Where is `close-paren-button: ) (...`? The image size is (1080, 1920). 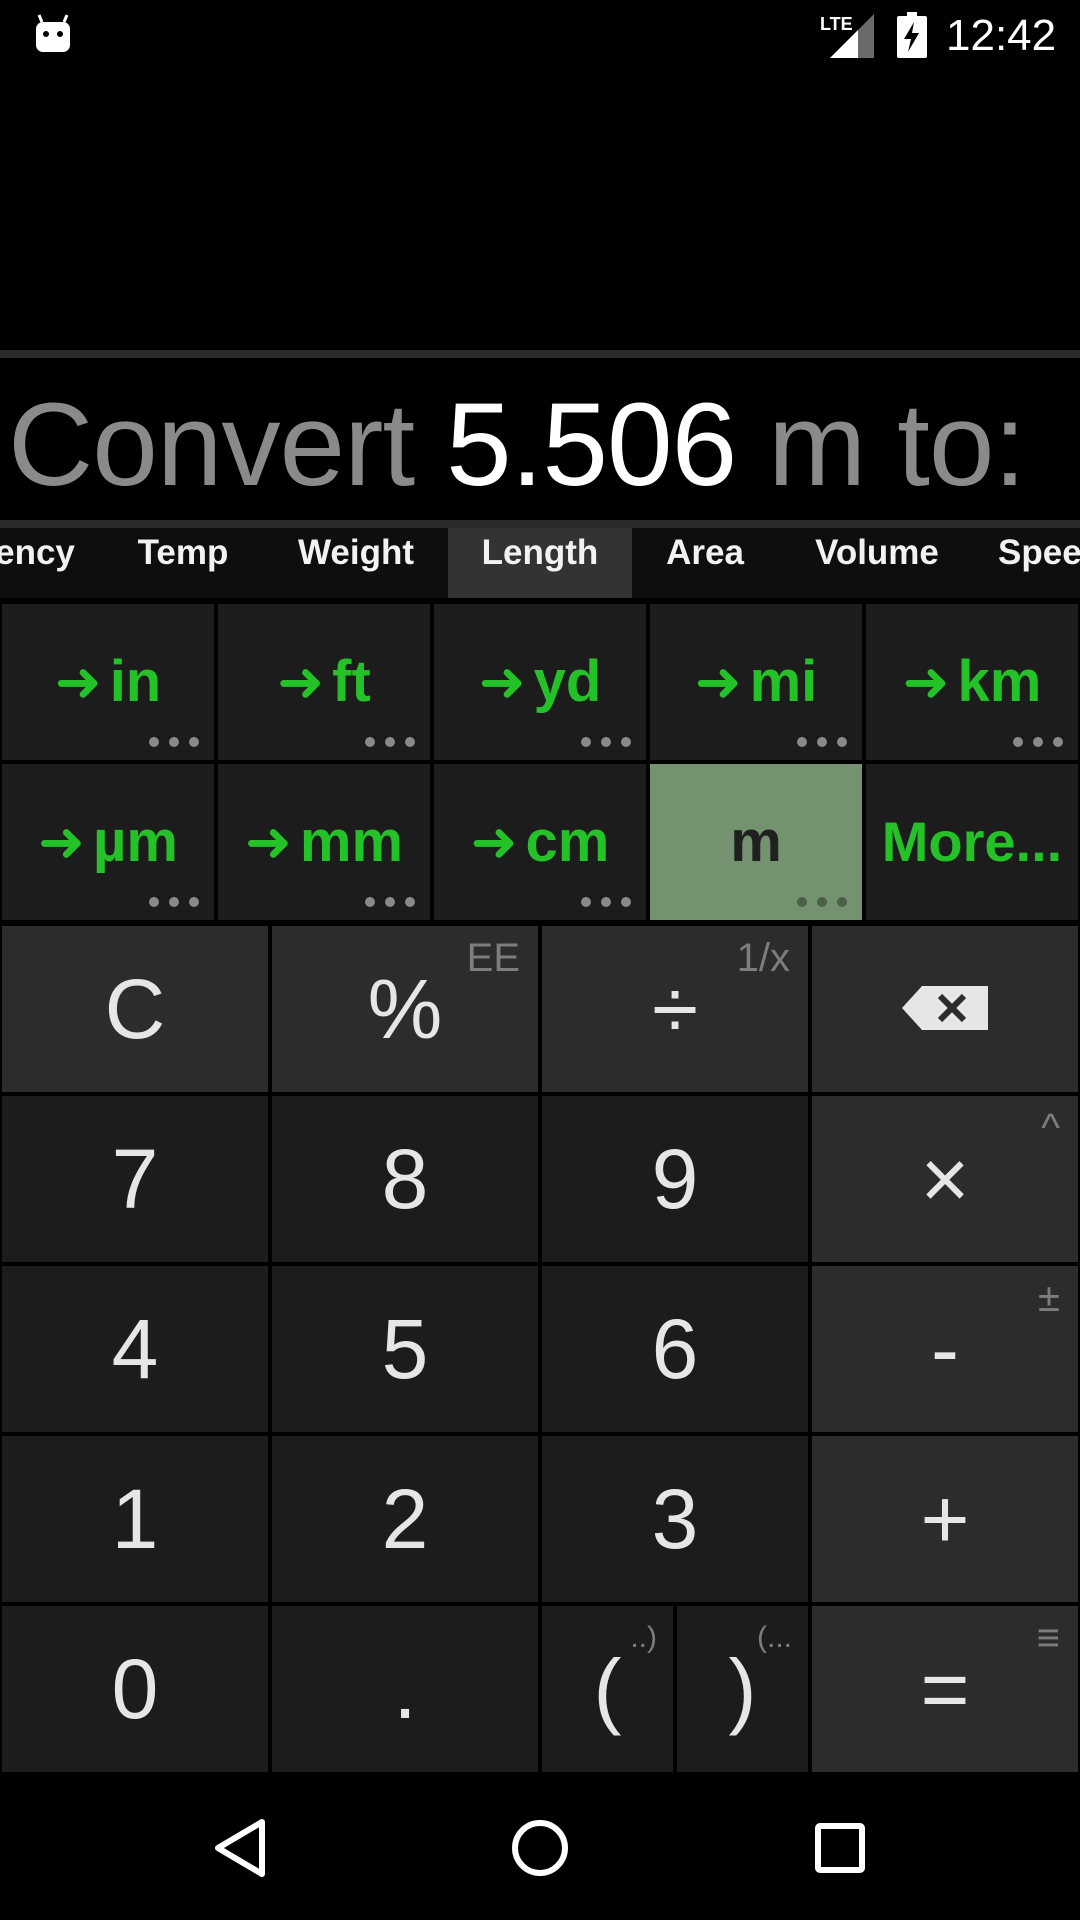
close-paren-button: ) (... is located at coordinates (742, 1689).